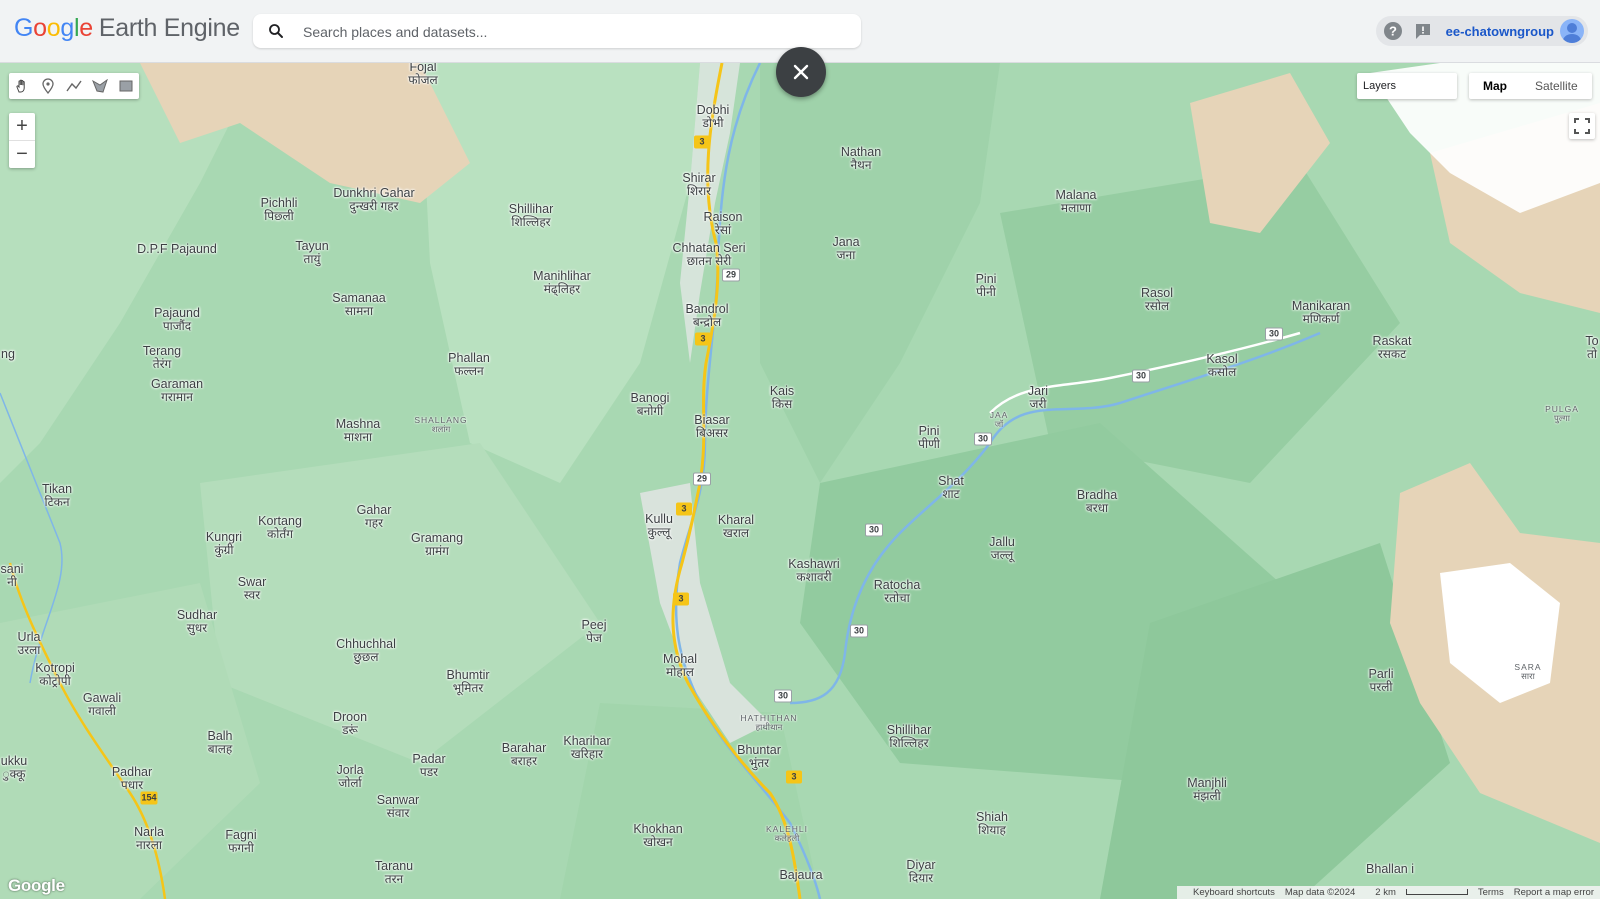 This screenshot has width=1600, height=899. I want to click on place-name-devanagari: शाट, so click(951, 494).